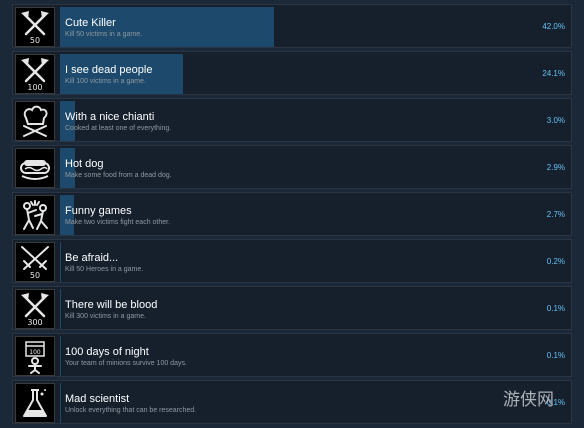 The width and height of the screenshot is (584, 428). I want to click on achievement-percent: 24.1%, so click(553, 73).